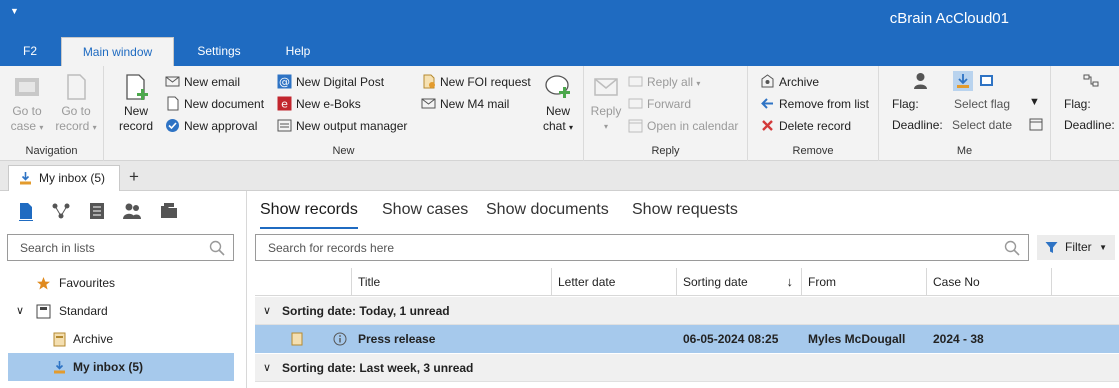 This screenshot has width=1119, height=388. I want to click on reply-all-button: Reply all ▾, so click(664, 82).